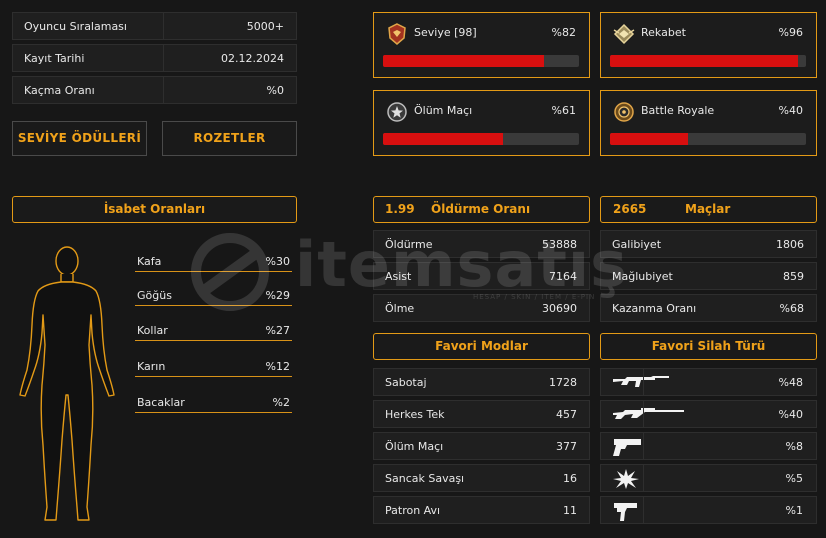 The image size is (826, 538). I want to click on accuracy-title: İsabet Oranları, so click(154, 209).